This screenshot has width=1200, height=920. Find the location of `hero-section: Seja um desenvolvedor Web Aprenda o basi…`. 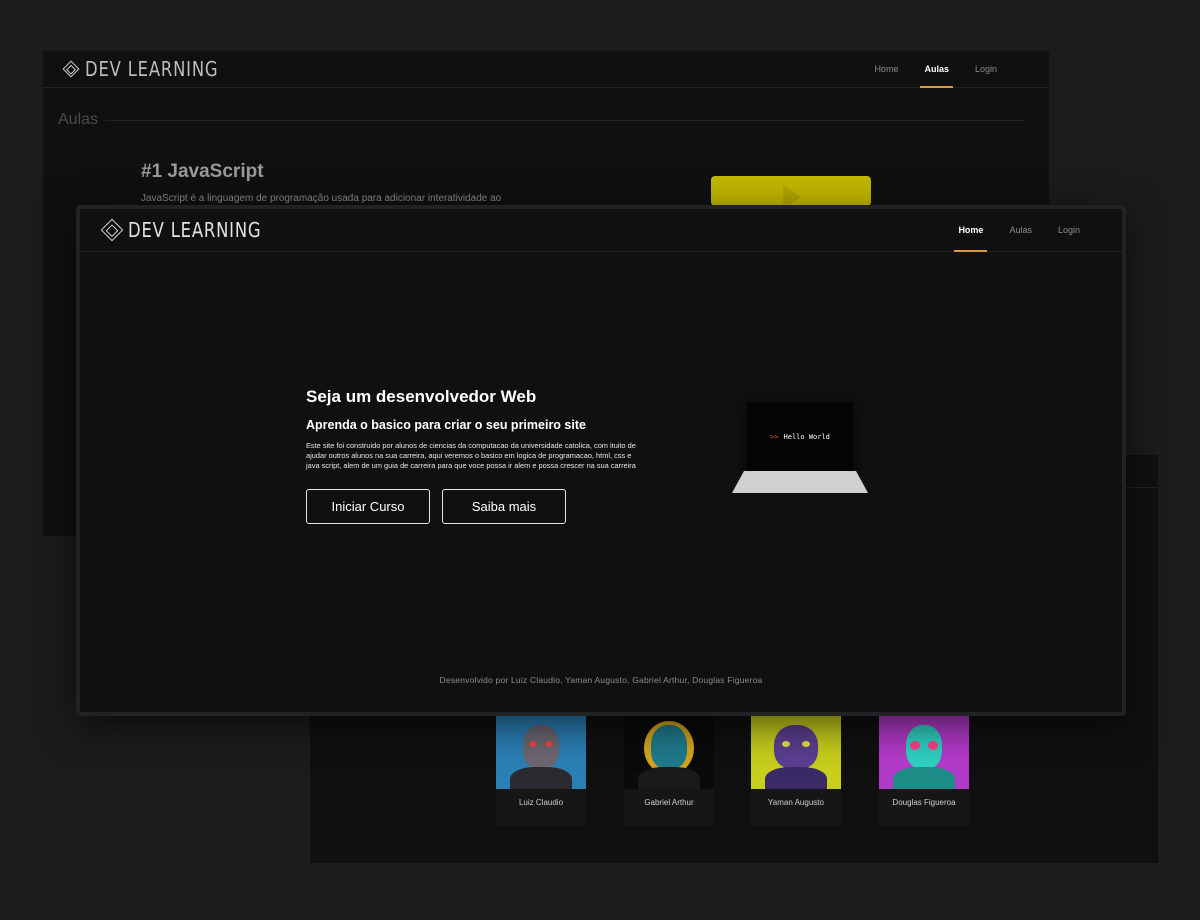

hero-section: Seja um desenvolvedor Web Aprenda o basi… is located at coordinates (476, 455).